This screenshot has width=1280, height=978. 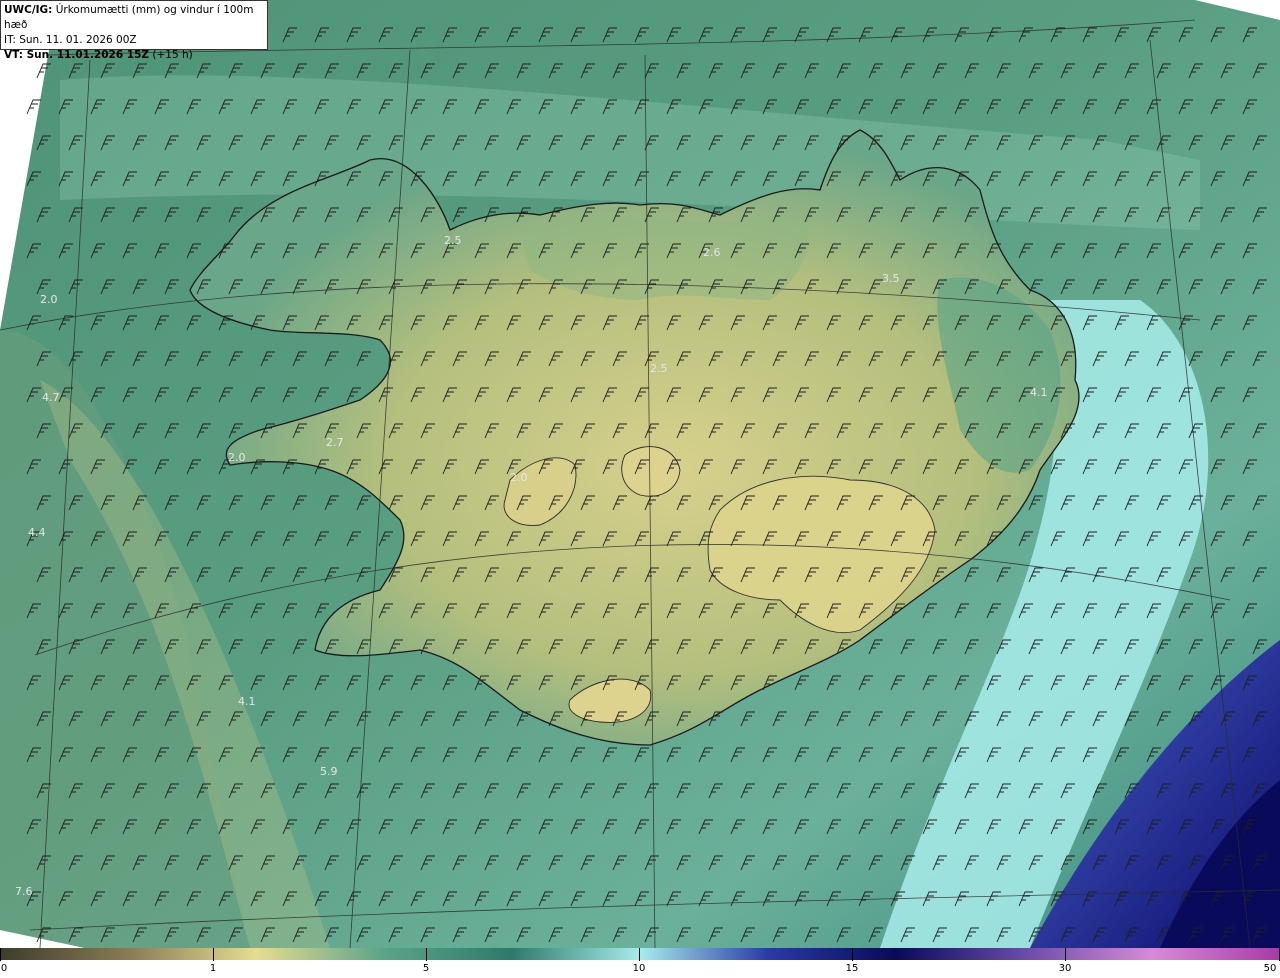 What do you see at coordinates (712, 252) in the screenshot?
I see `value-label: 2.6` at bounding box center [712, 252].